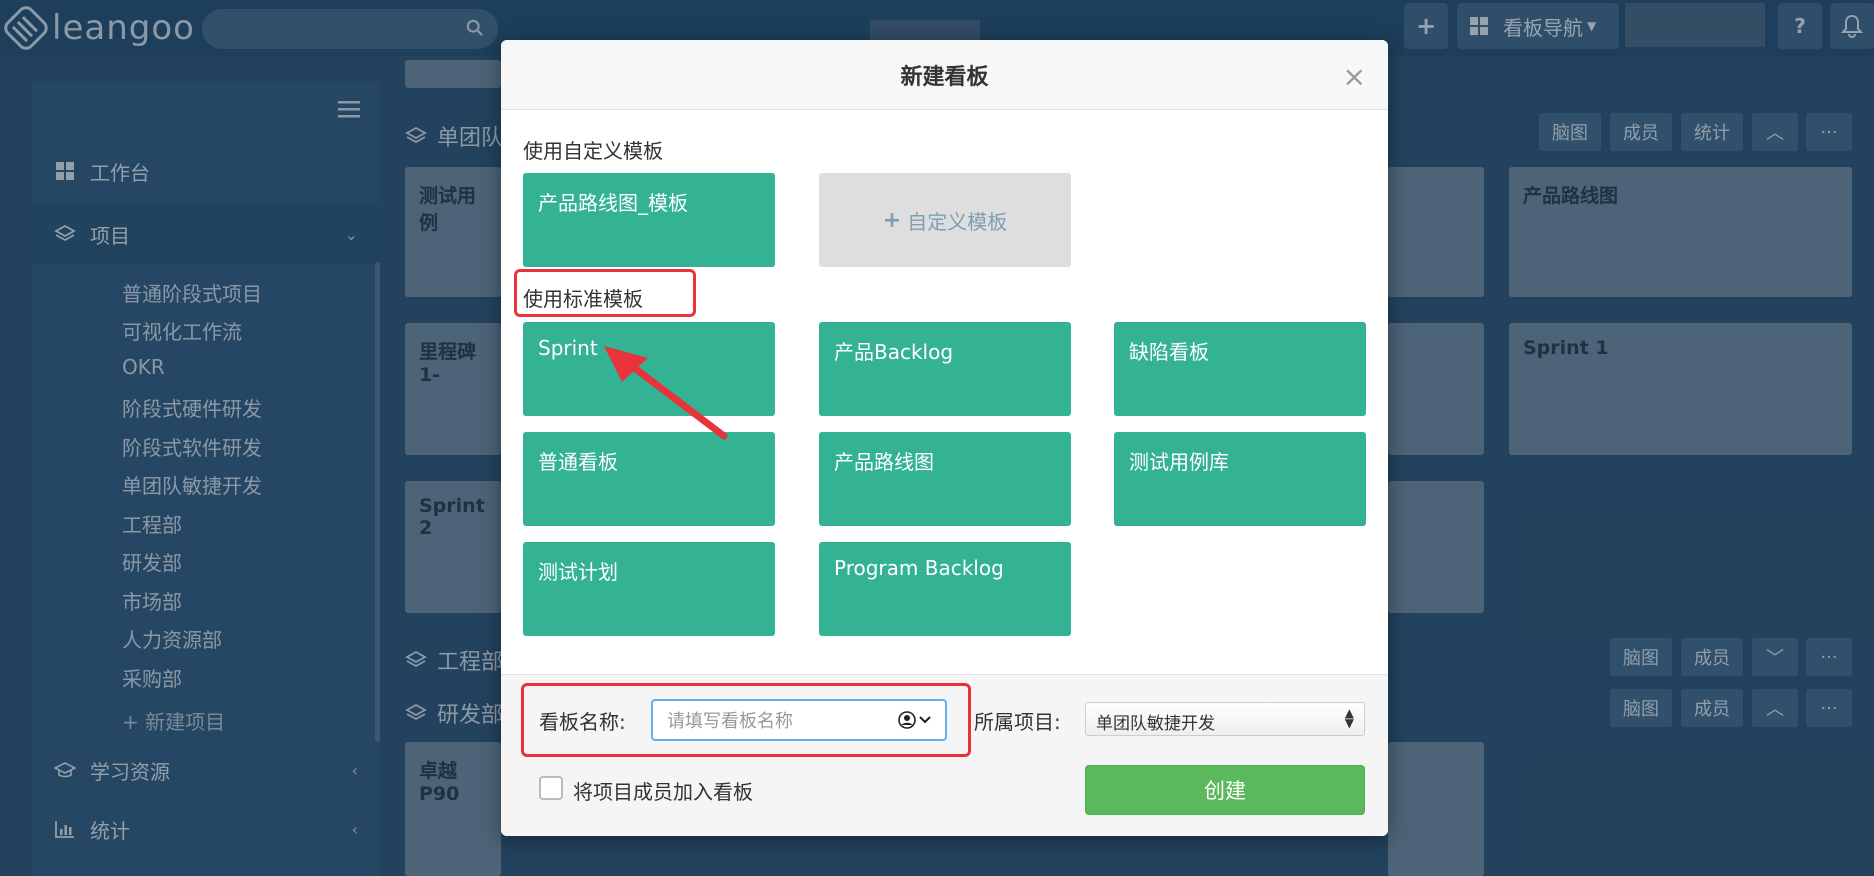 Image resolution: width=1874 pixels, height=876 pixels. What do you see at coordinates (1225, 790) in the screenshot?
I see `create-button: 创建` at bounding box center [1225, 790].